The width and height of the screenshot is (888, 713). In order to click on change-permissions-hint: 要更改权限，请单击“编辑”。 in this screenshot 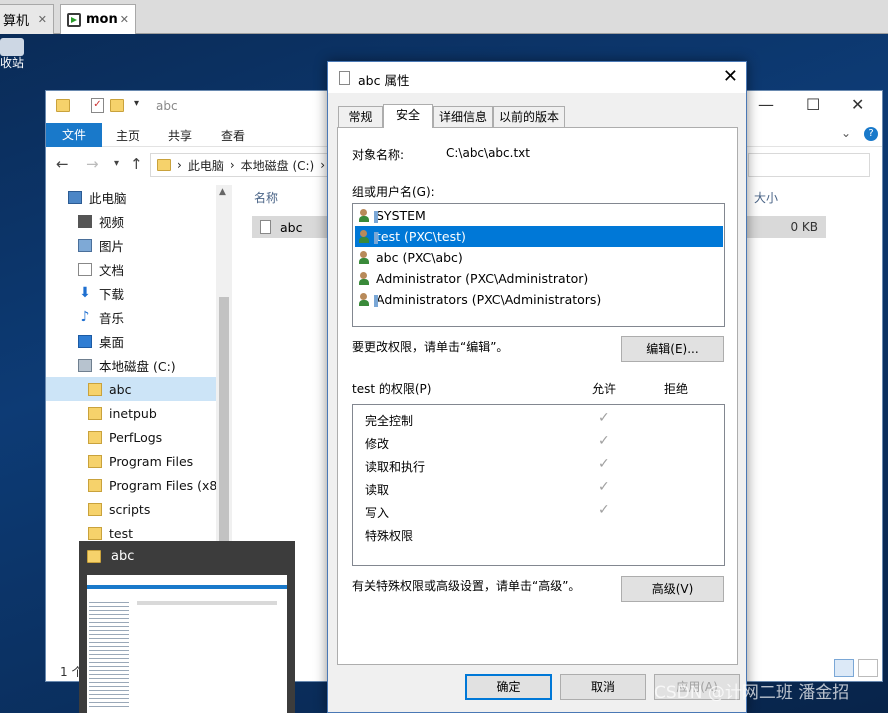, I will do `click(430, 347)`.